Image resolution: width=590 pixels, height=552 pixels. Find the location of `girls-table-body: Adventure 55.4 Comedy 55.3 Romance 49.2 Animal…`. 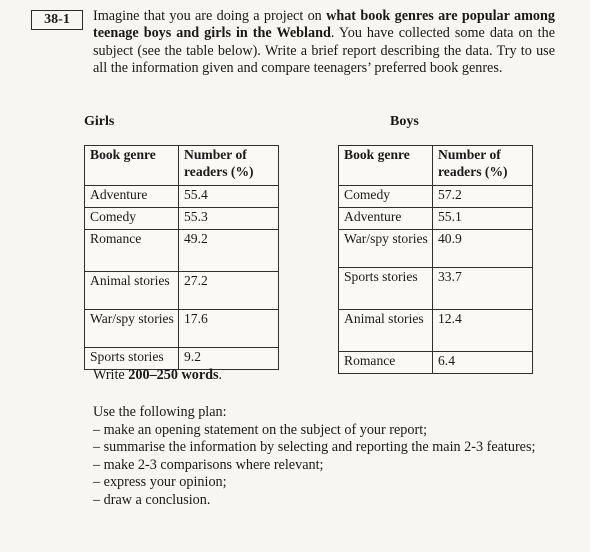

girls-table-body: Adventure 55.4 Comedy 55.3 Romance 49.2 Animal… is located at coordinates (181, 277).